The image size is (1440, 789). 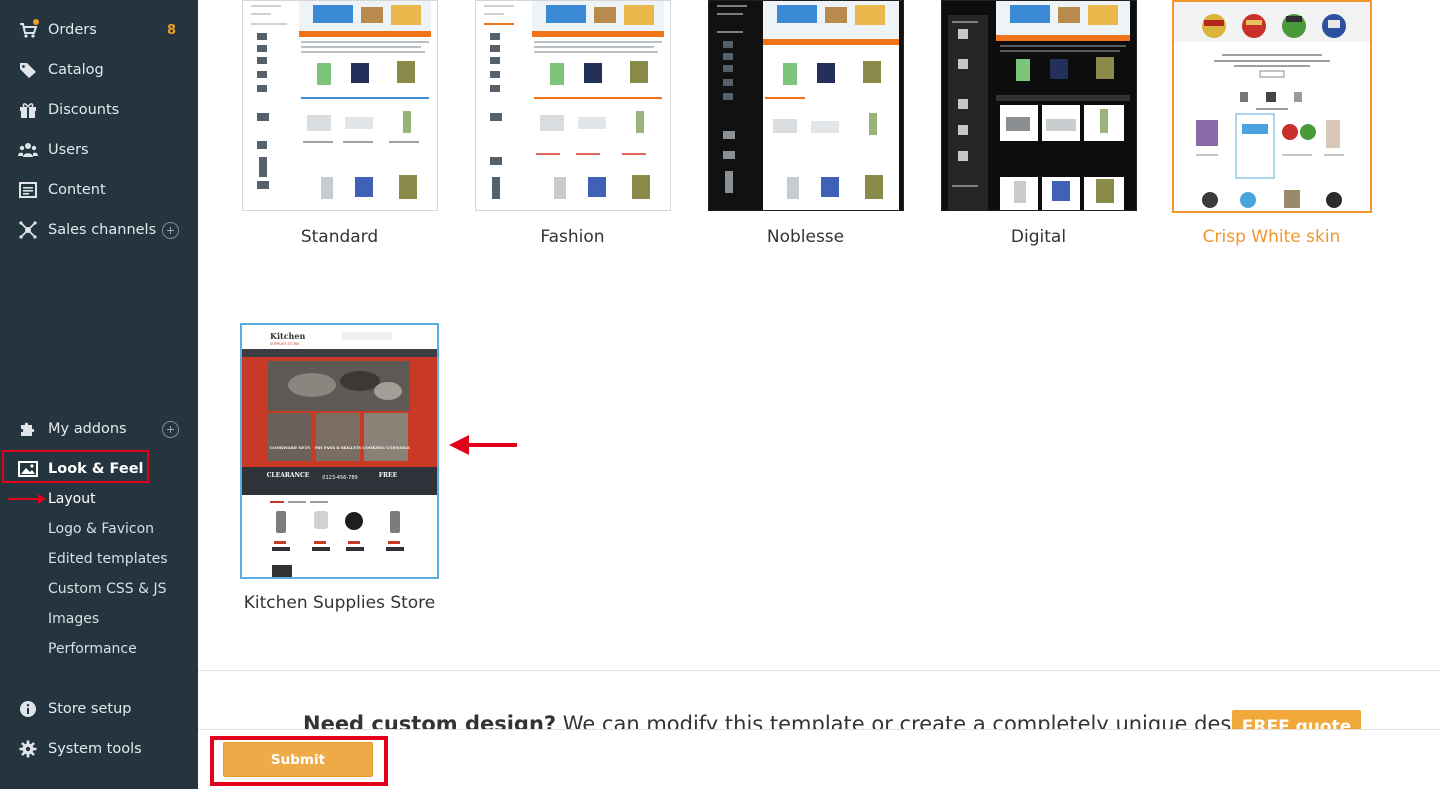 I want to click on sidebar-item-system-tools: System tools, so click(x=99, y=749).